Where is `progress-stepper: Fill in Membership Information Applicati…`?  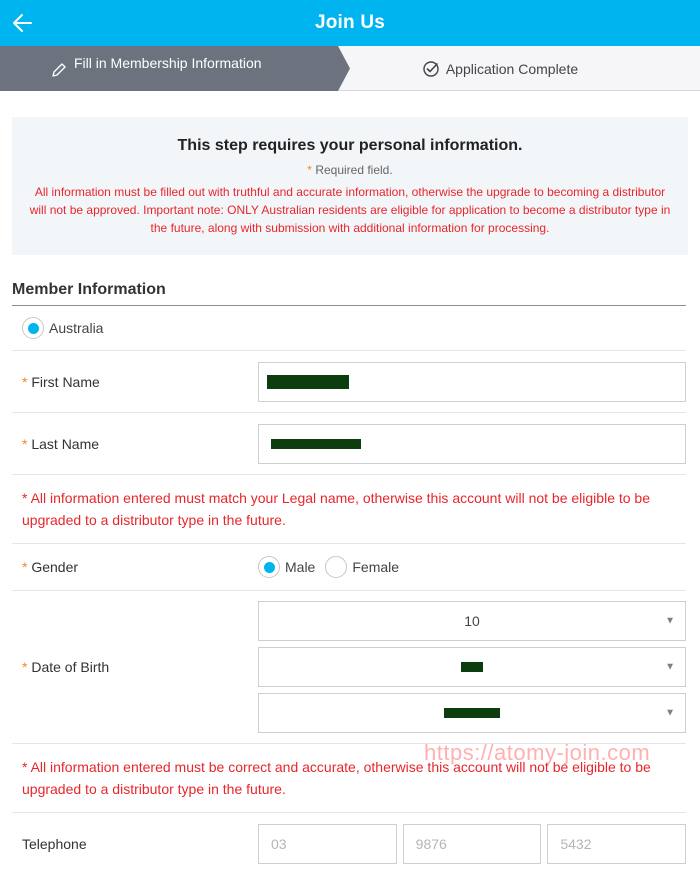 progress-stepper: Fill in Membership Information Applicati… is located at coordinates (350, 68).